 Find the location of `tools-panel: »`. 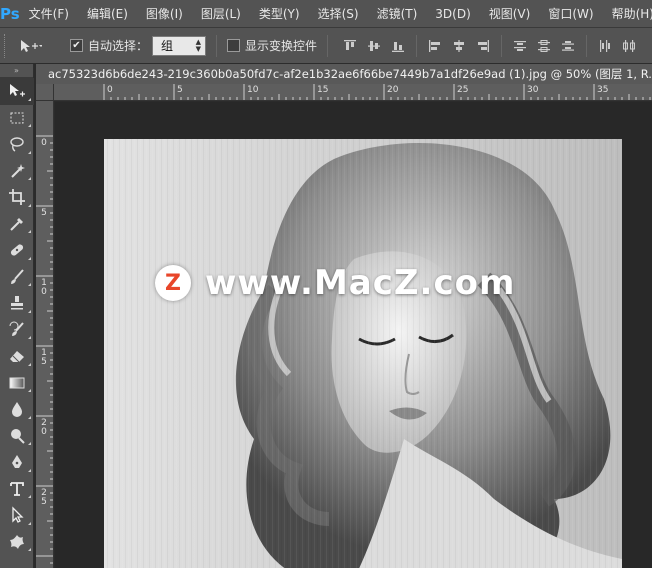

tools-panel: » is located at coordinates (17, 316).